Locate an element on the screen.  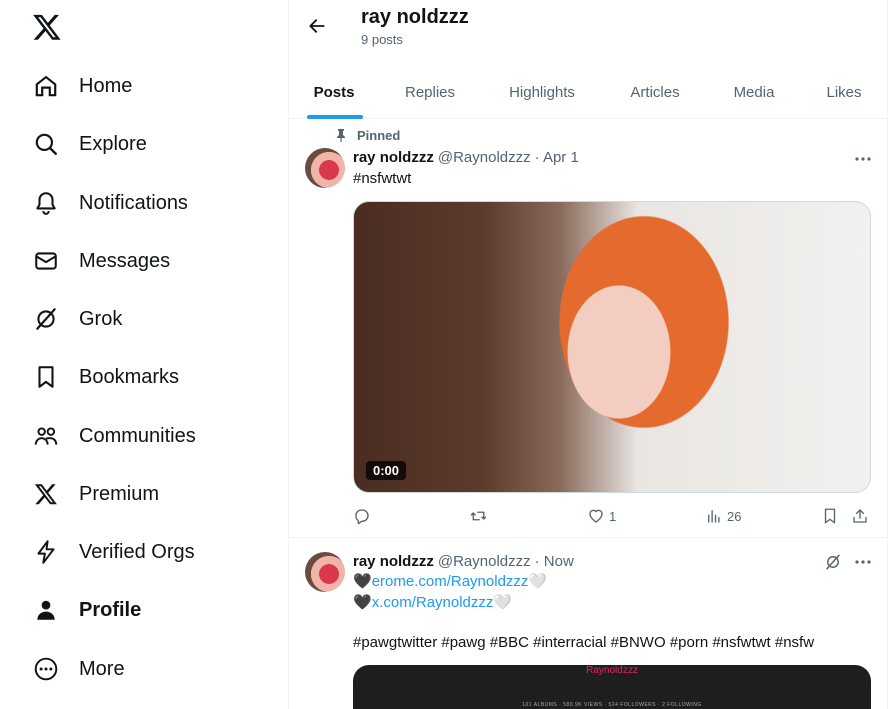
x-premium-icon is located at coordinates (45, 494).